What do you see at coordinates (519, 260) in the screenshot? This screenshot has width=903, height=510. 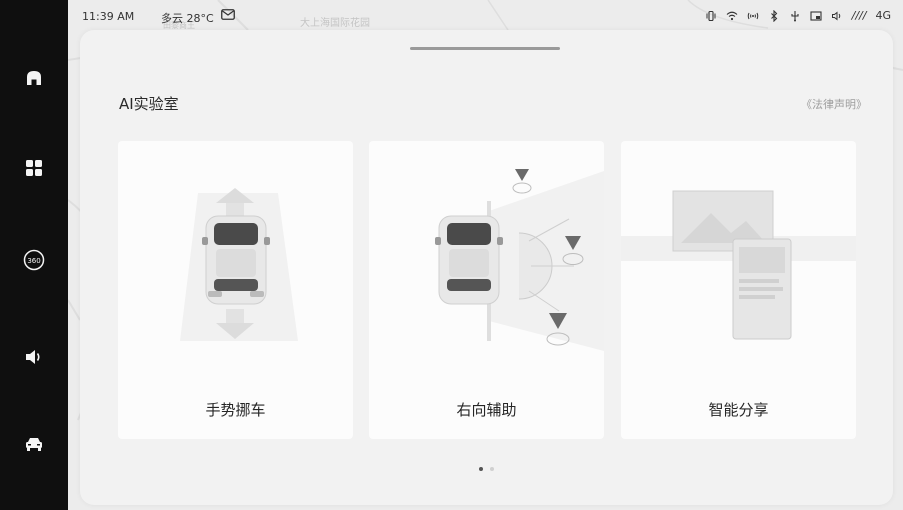 I see `right-assist-illustration` at bounding box center [519, 260].